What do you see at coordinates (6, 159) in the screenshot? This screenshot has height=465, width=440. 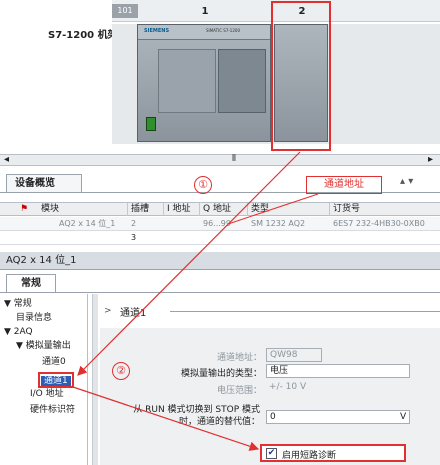 I see `scroll-left-icon: ◂` at bounding box center [6, 159].